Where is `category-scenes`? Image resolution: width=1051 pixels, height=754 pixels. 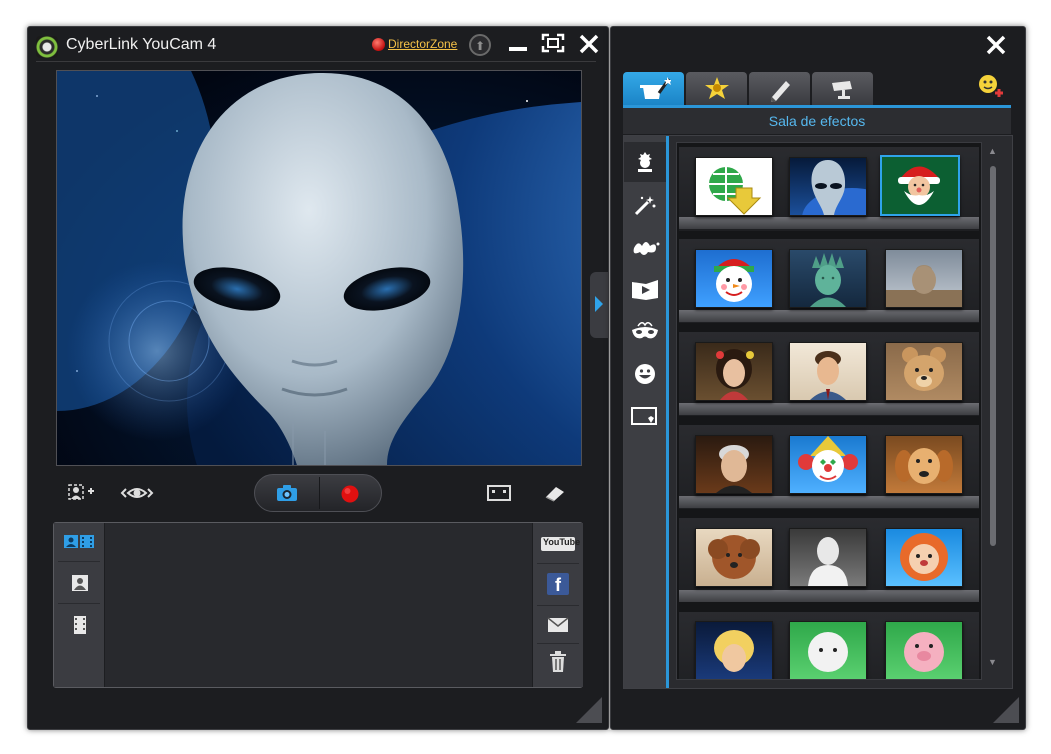
category-scenes is located at coordinates (645, 416).